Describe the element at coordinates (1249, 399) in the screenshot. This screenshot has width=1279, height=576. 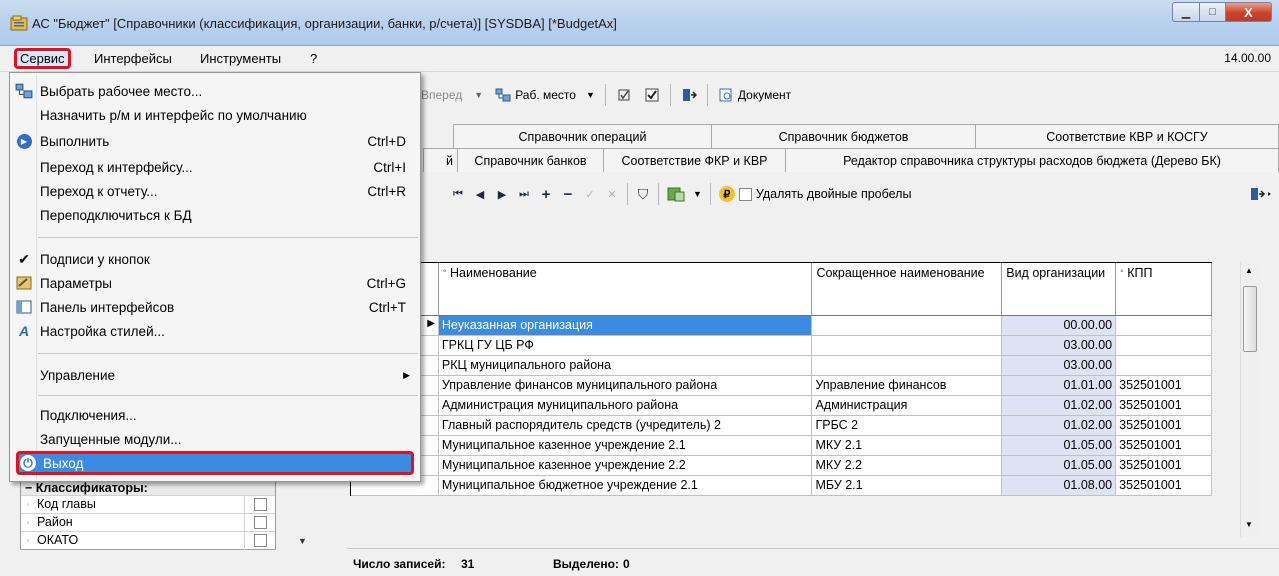
I see `grid-scrollbar: ▲ ▼` at that location.